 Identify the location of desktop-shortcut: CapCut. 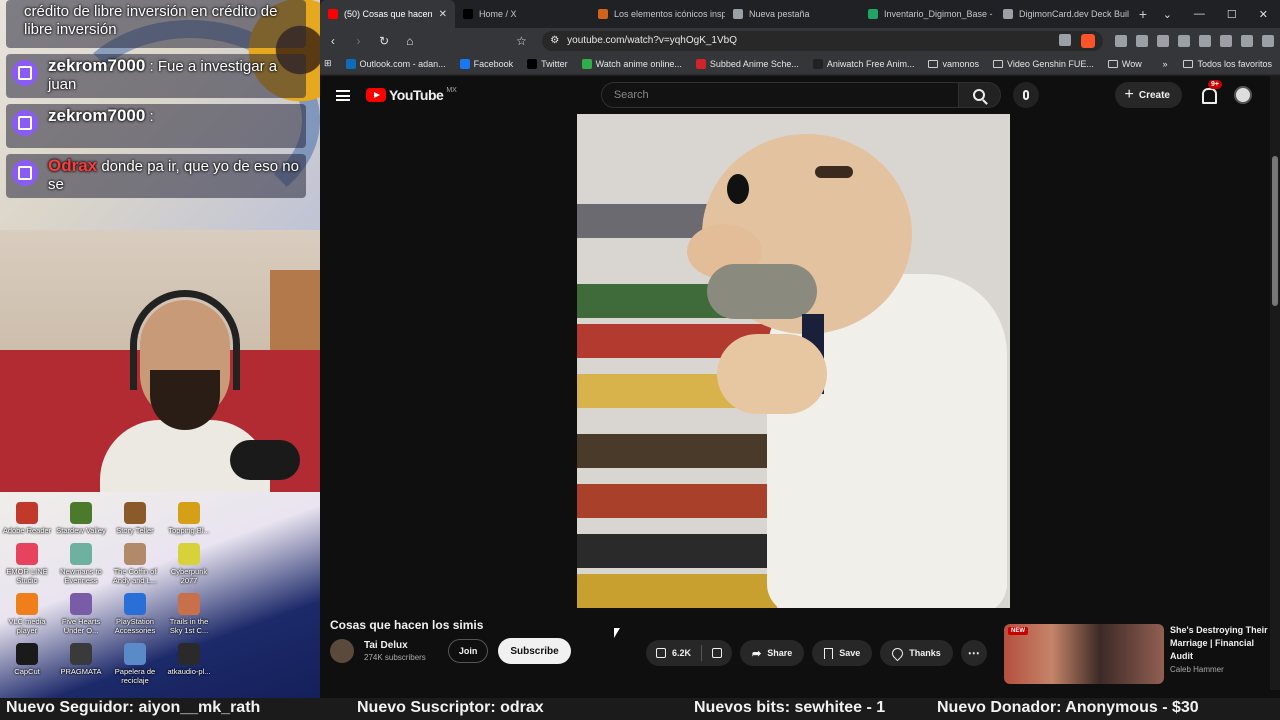
(27, 664).